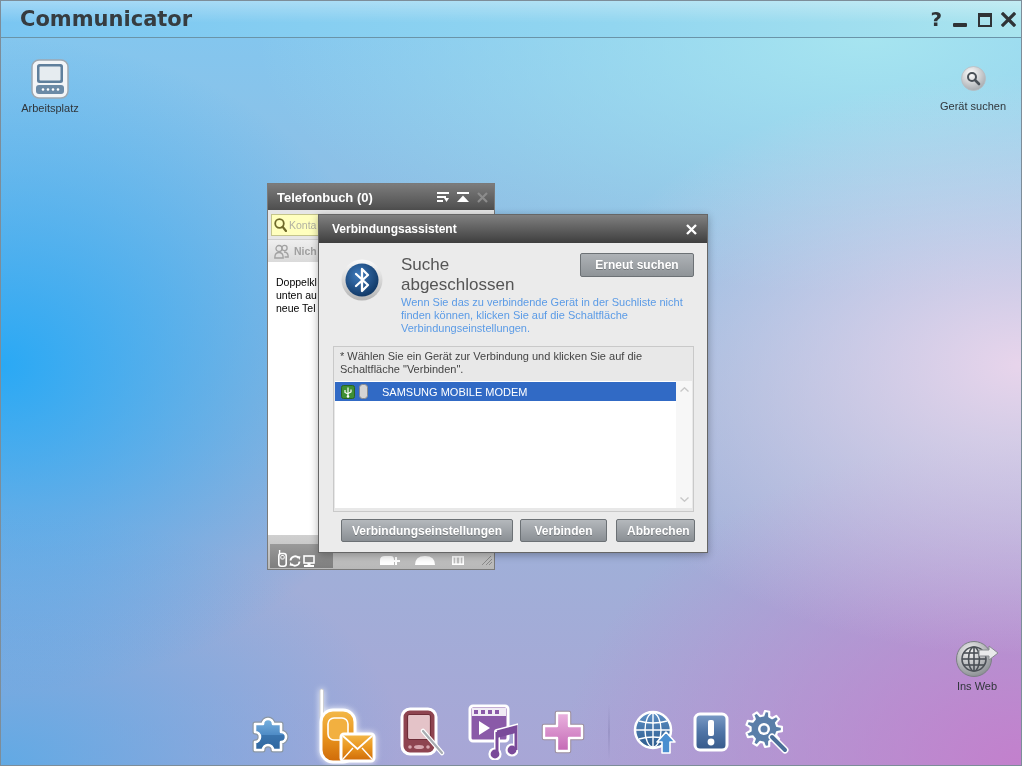  What do you see at coordinates (637, 265) in the screenshot?
I see `search-again-button: Erneut suchen` at bounding box center [637, 265].